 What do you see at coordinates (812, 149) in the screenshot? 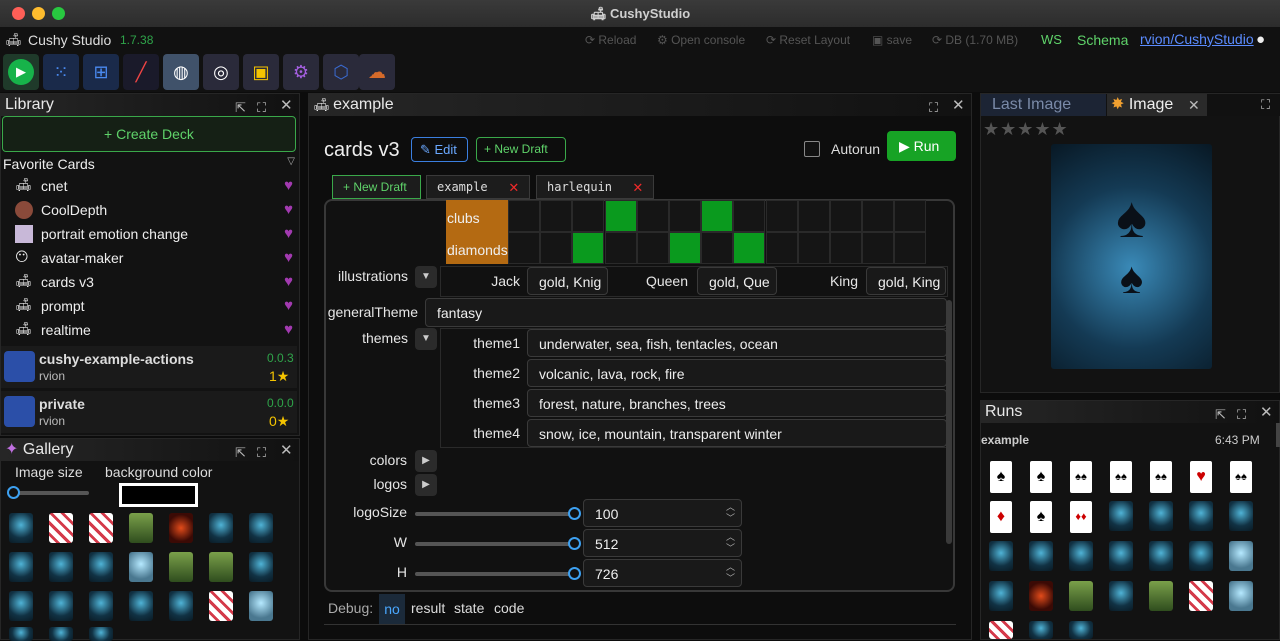
I see `autorun-checkbox` at bounding box center [812, 149].